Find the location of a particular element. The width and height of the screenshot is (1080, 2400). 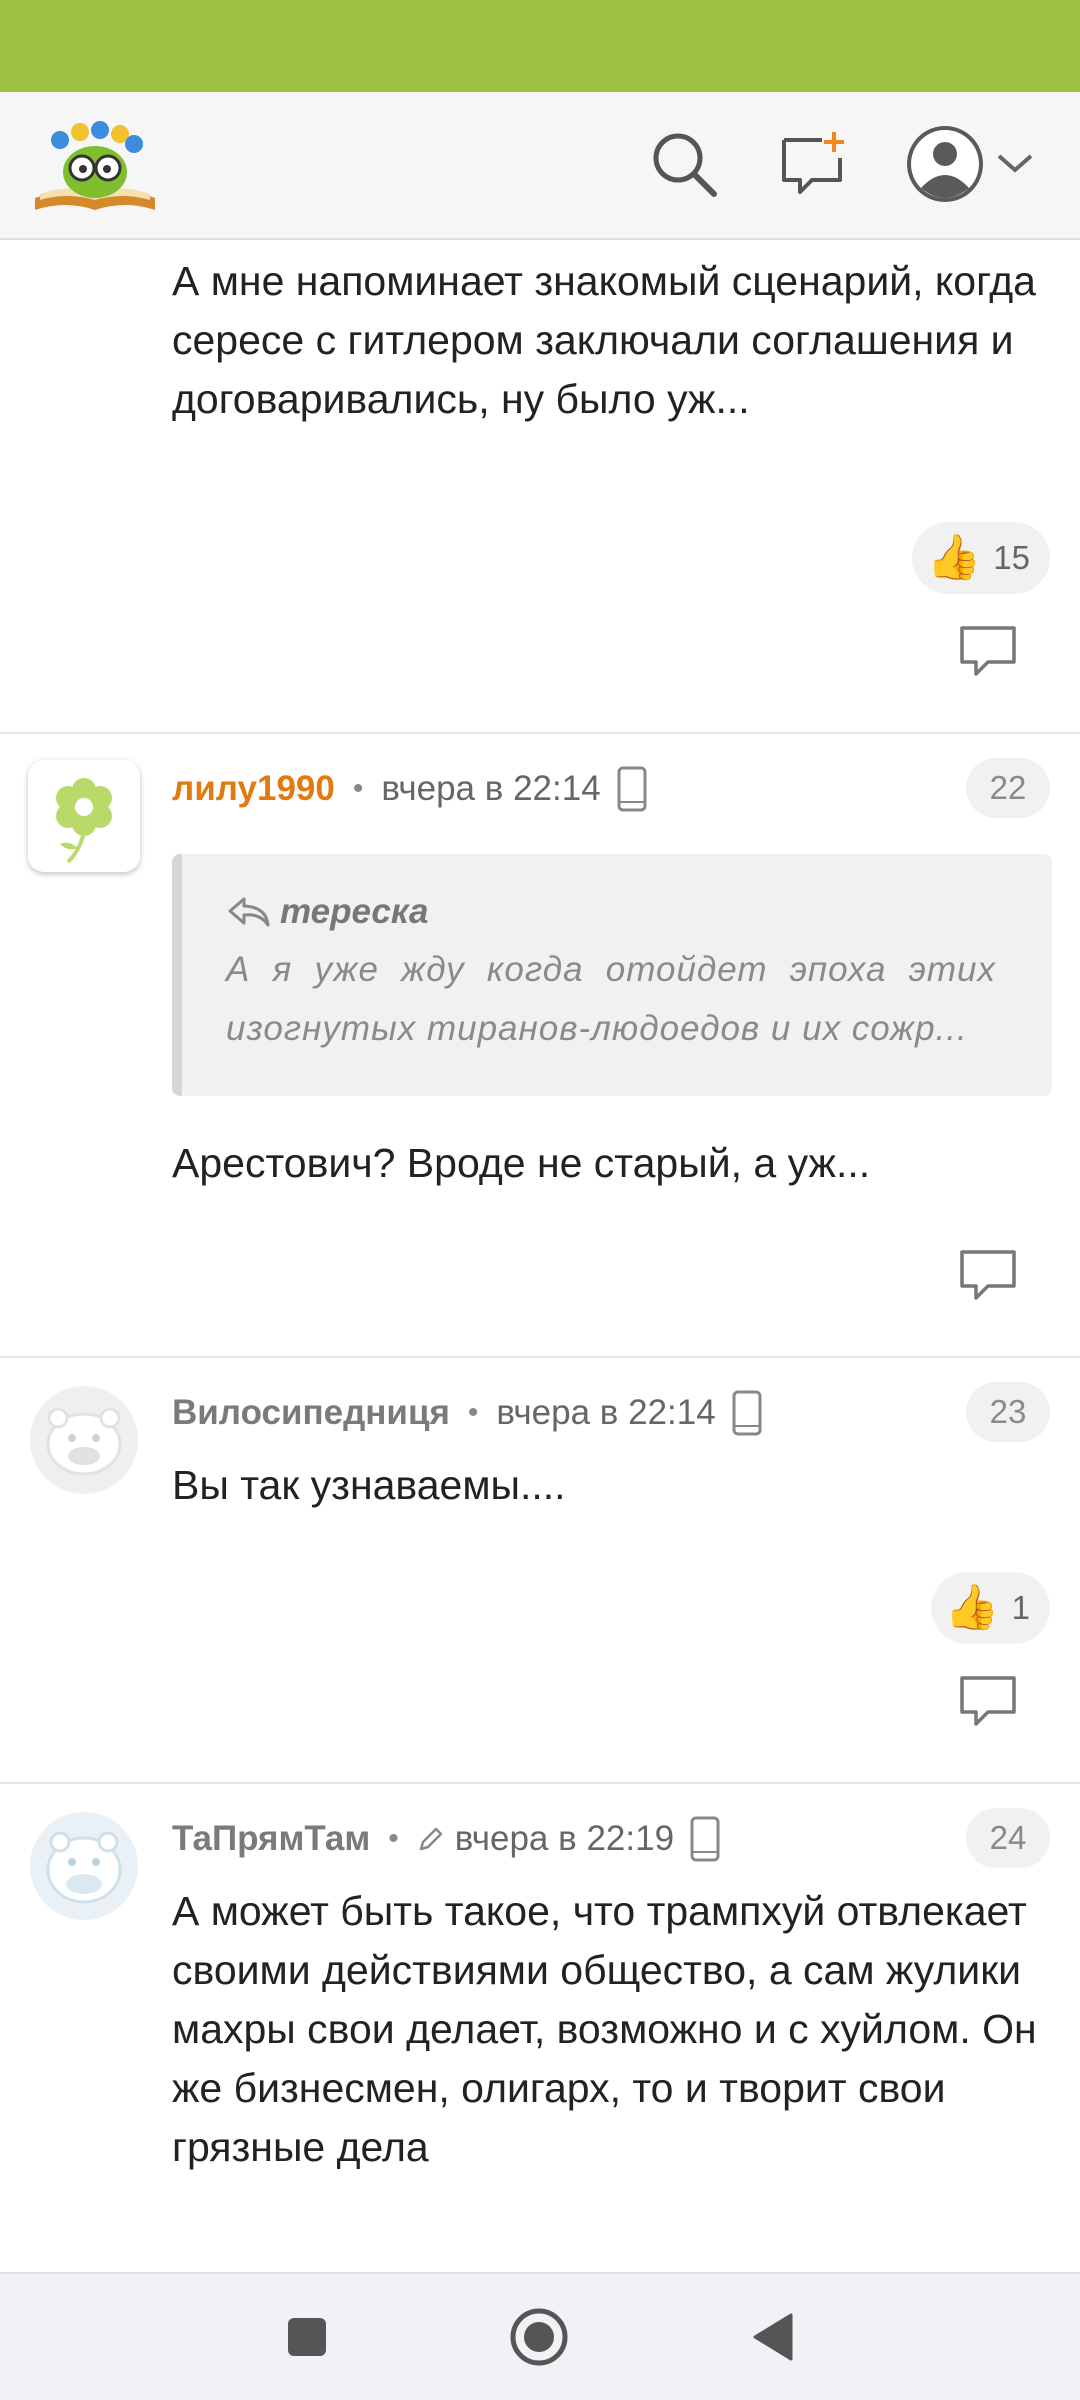

comment-number-badge: 24 is located at coordinates (1008, 1838).